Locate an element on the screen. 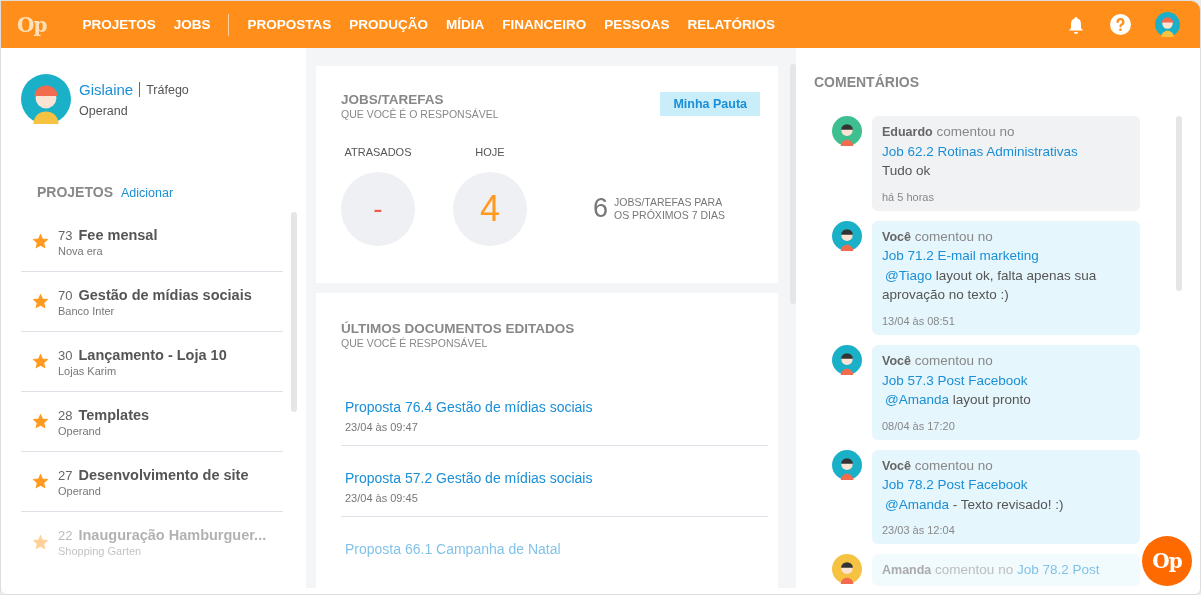 This screenshot has height=595, width=1201. nav-link: PROPOSTAS is located at coordinates (289, 24).